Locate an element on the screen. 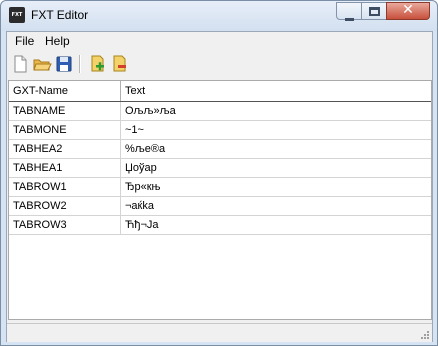 The height and width of the screenshot is (346, 438). save-disk-icon is located at coordinates (64, 64).